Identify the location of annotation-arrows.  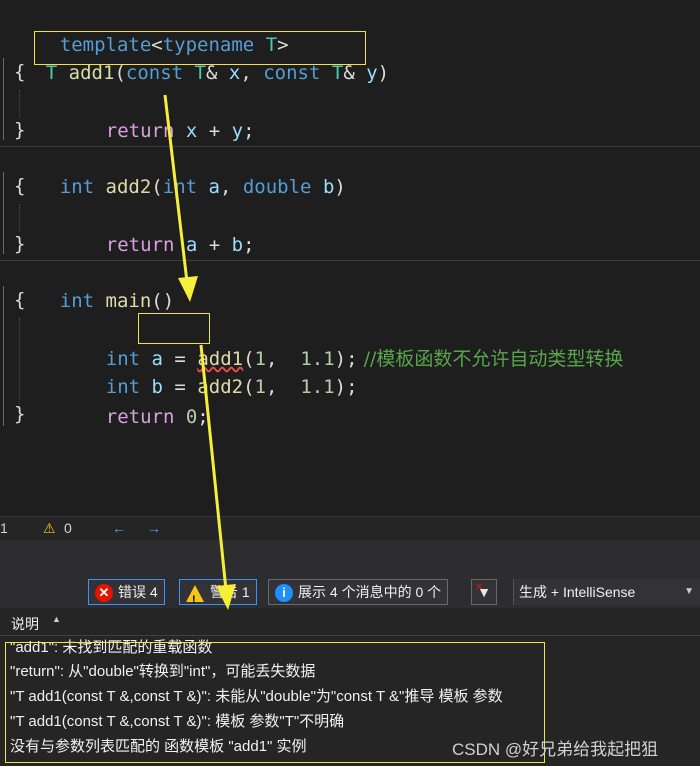
(199, 352).